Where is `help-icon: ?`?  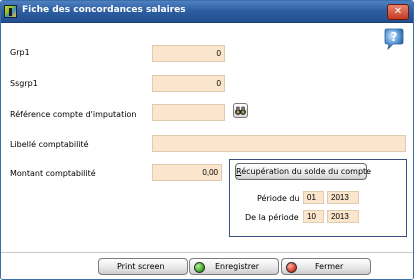
help-icon: ? is located at coordinates (394, 39).